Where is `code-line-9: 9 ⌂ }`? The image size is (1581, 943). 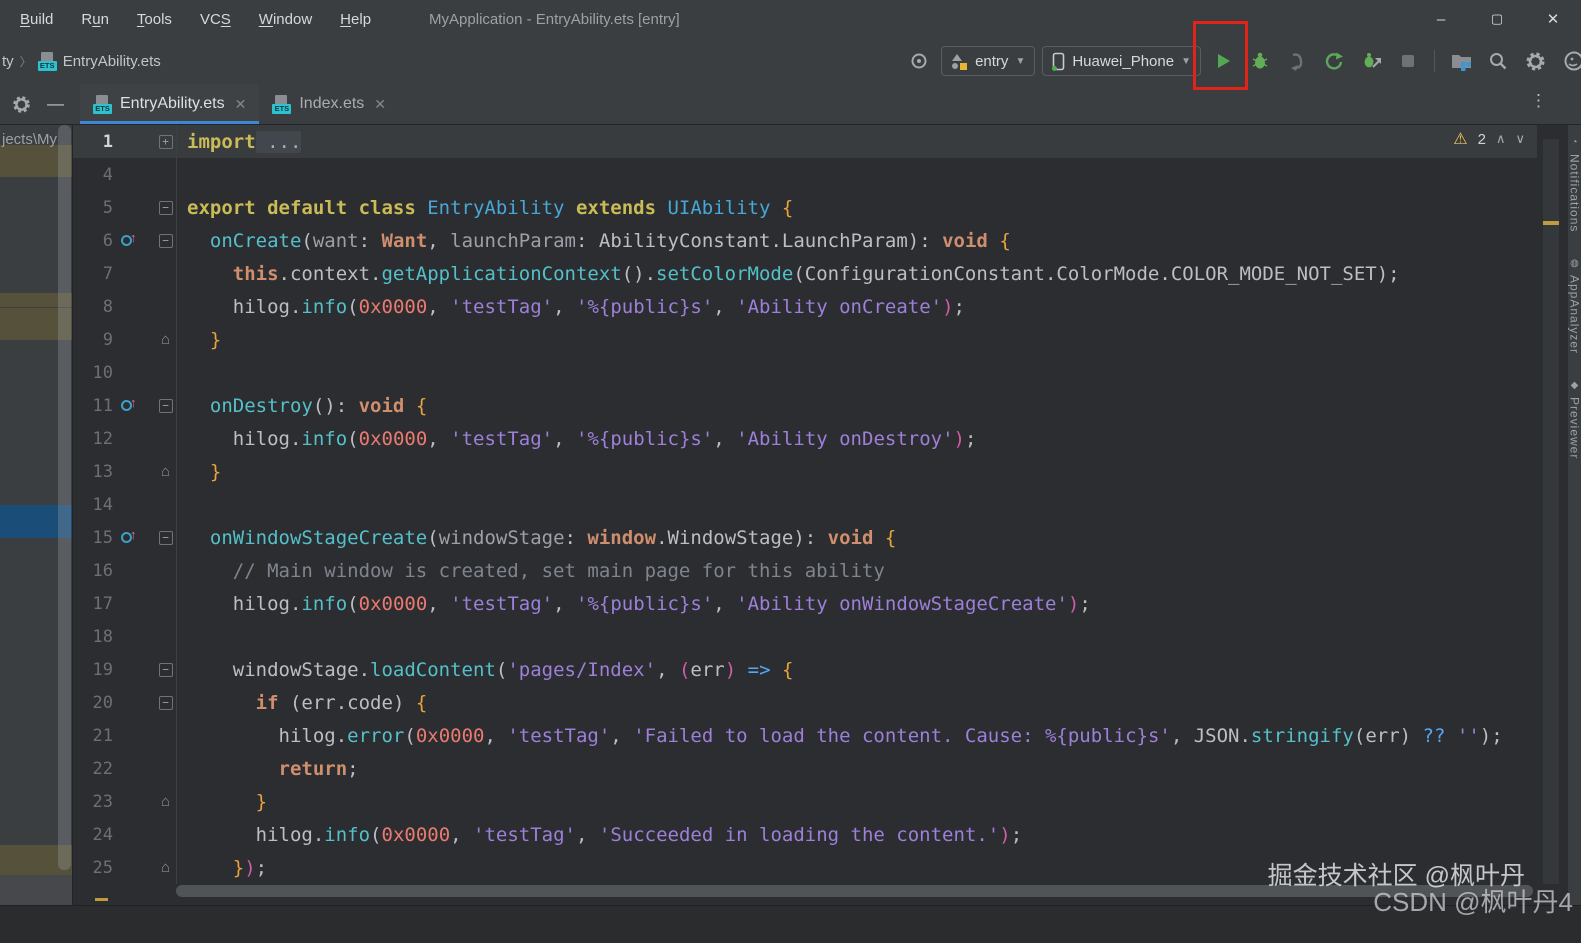 code-line-9: 9 ⌂ } is located at coordinates (805, 339).